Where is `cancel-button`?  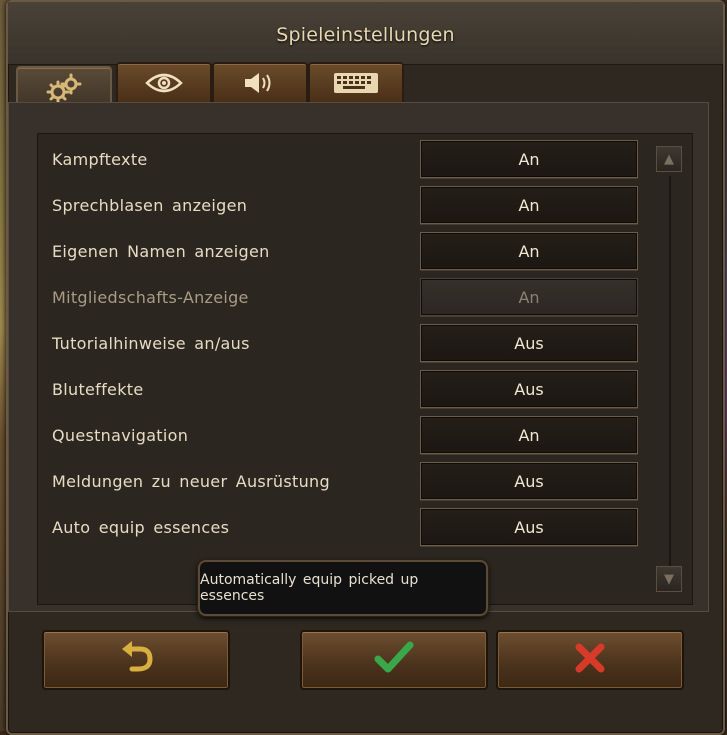
cancel-button is located at coordinates (590, 660).